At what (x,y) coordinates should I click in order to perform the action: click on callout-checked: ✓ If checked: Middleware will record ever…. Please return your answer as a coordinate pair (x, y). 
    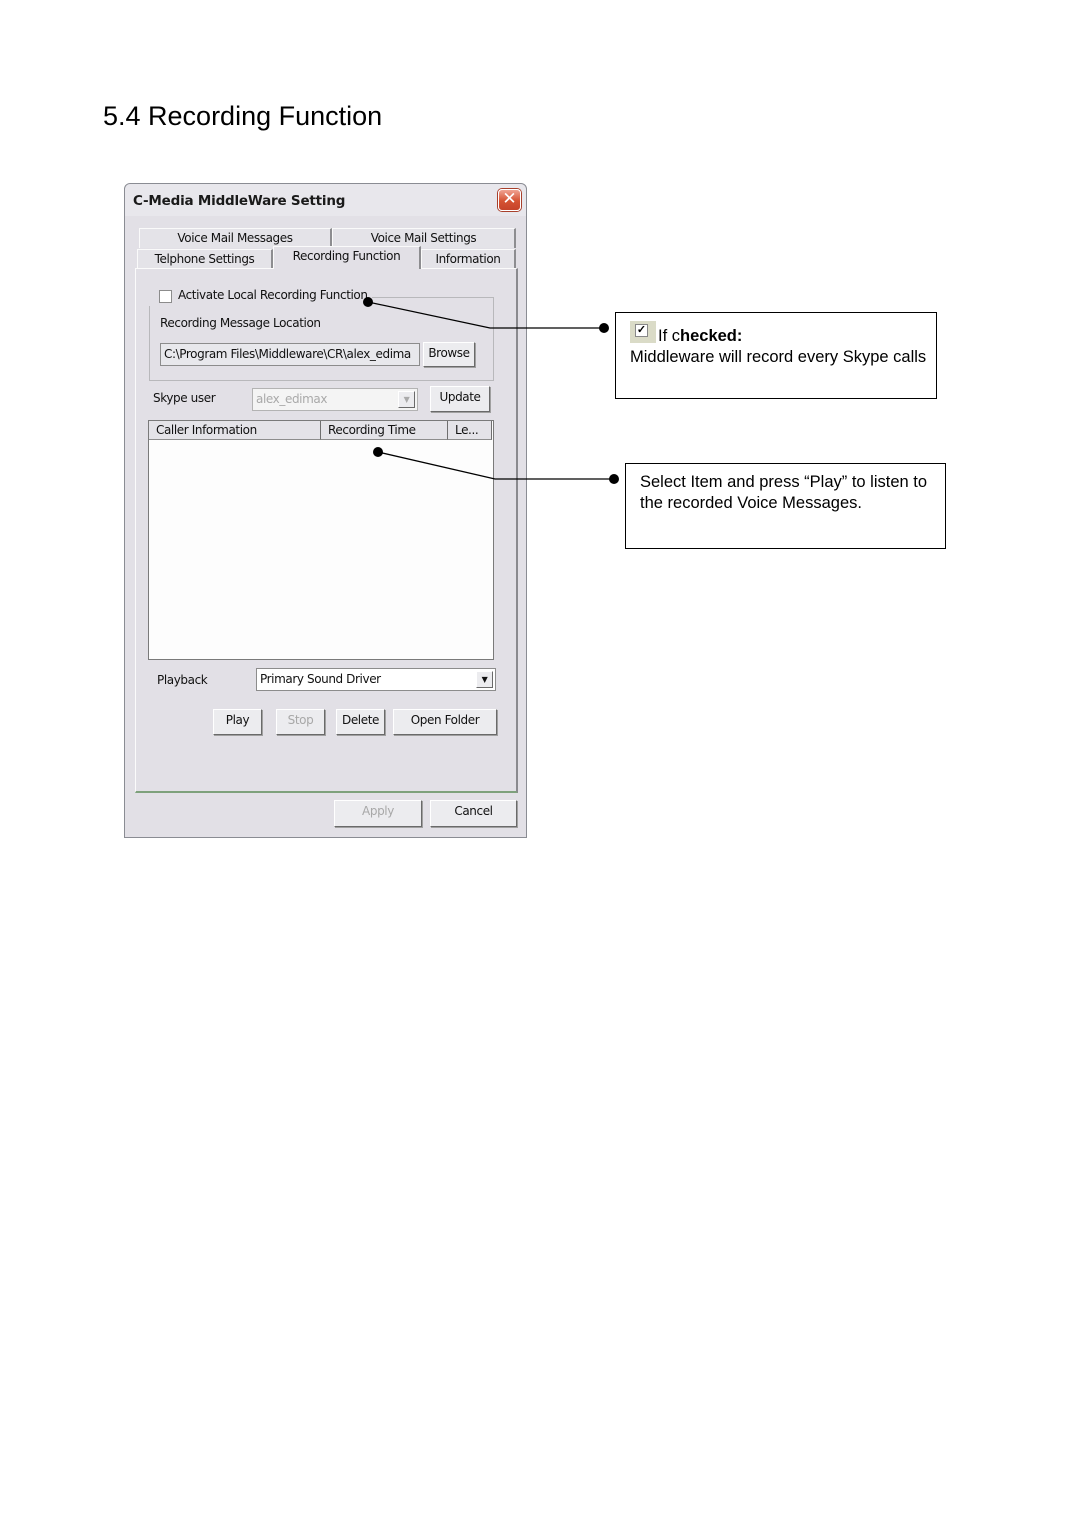
    Looking at the image, I should click on (776, 355).